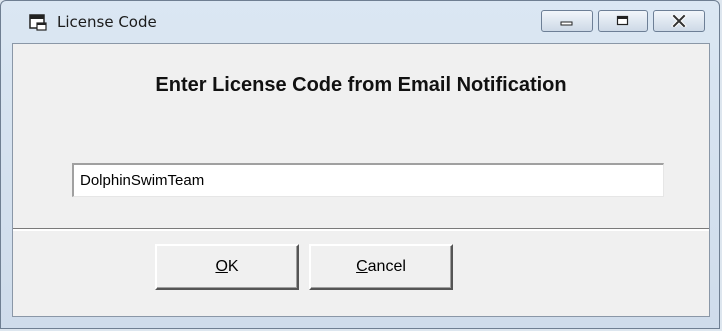 This screenshot has height=331, width=722. Describe the element at coordinates (107, 22) in the screenshot. I see `window-title: License Code` at that location.